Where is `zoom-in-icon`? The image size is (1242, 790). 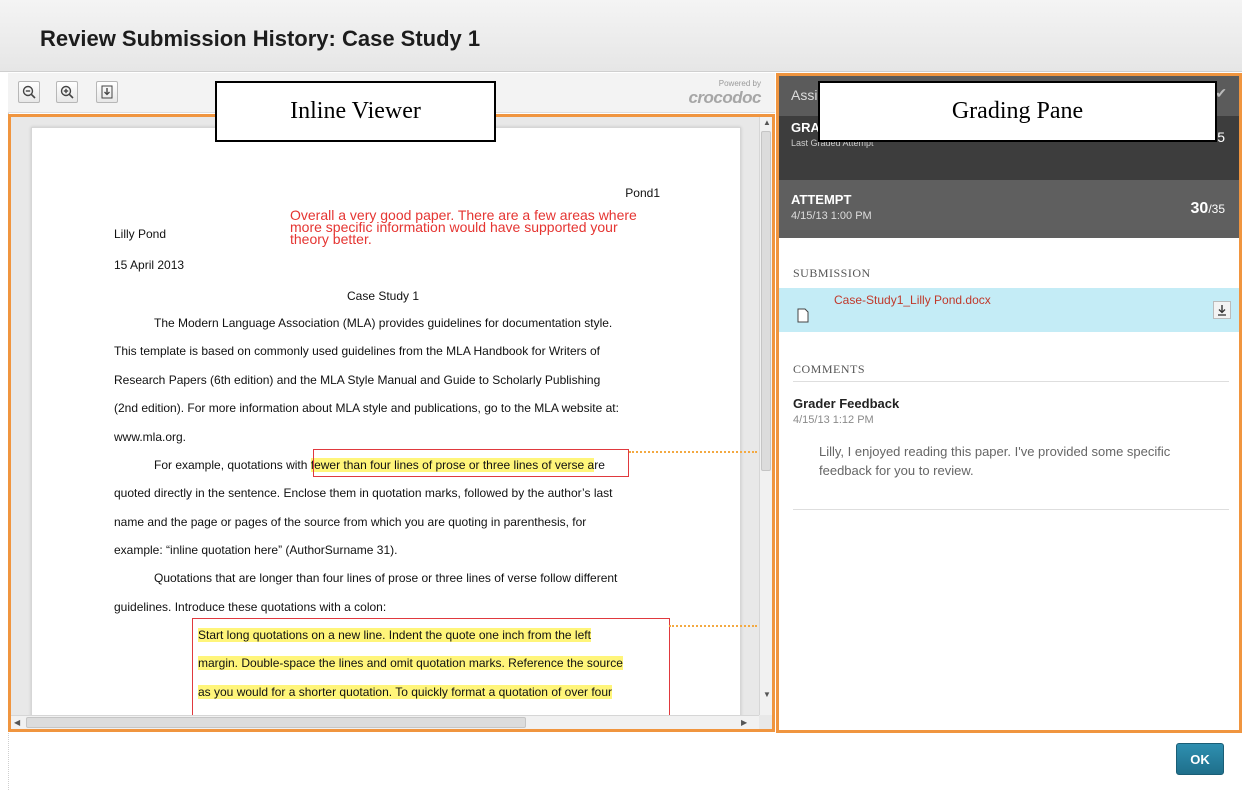
zoom-in-icon is located at coordinates (67, 92).